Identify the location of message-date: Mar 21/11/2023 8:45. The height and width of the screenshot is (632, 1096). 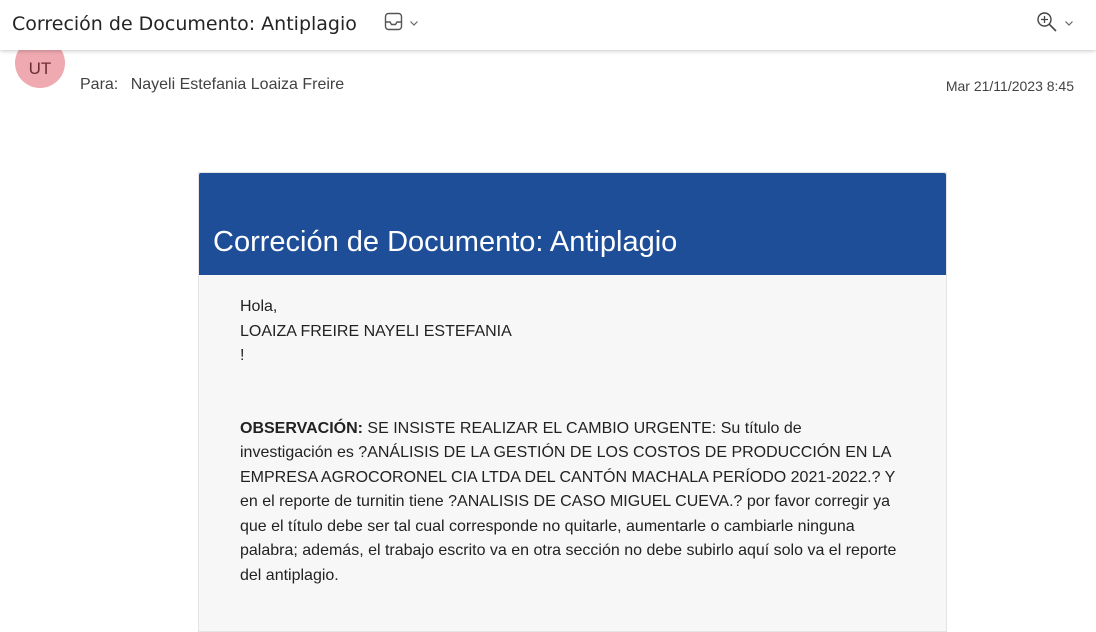
(1009, 86).